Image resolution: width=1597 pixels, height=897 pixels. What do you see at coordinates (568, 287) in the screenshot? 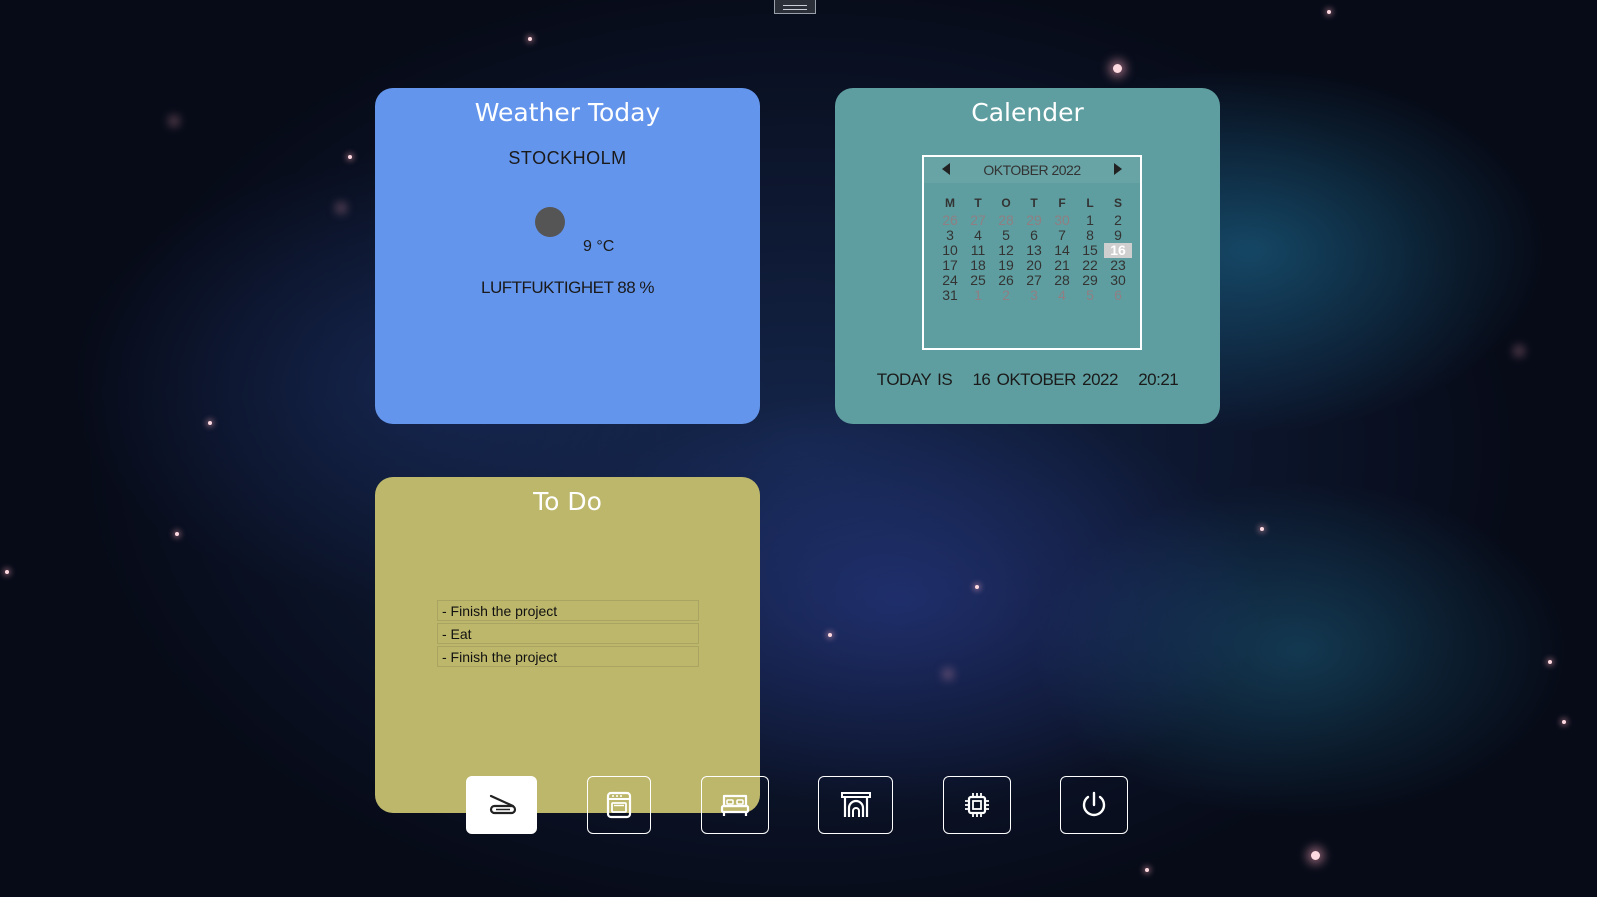
I see `weather-humidity: LUFTFUKTIGHET 88 %` at bounding box center [568, 287].